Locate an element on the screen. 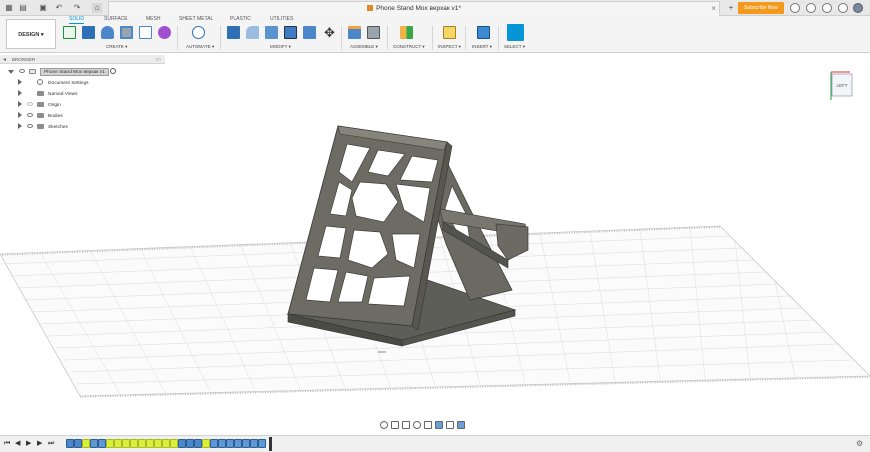 The width and height of the screenshot is (870, 452). browser-node-bodies: Bodies is located at coordinates (40, 116).